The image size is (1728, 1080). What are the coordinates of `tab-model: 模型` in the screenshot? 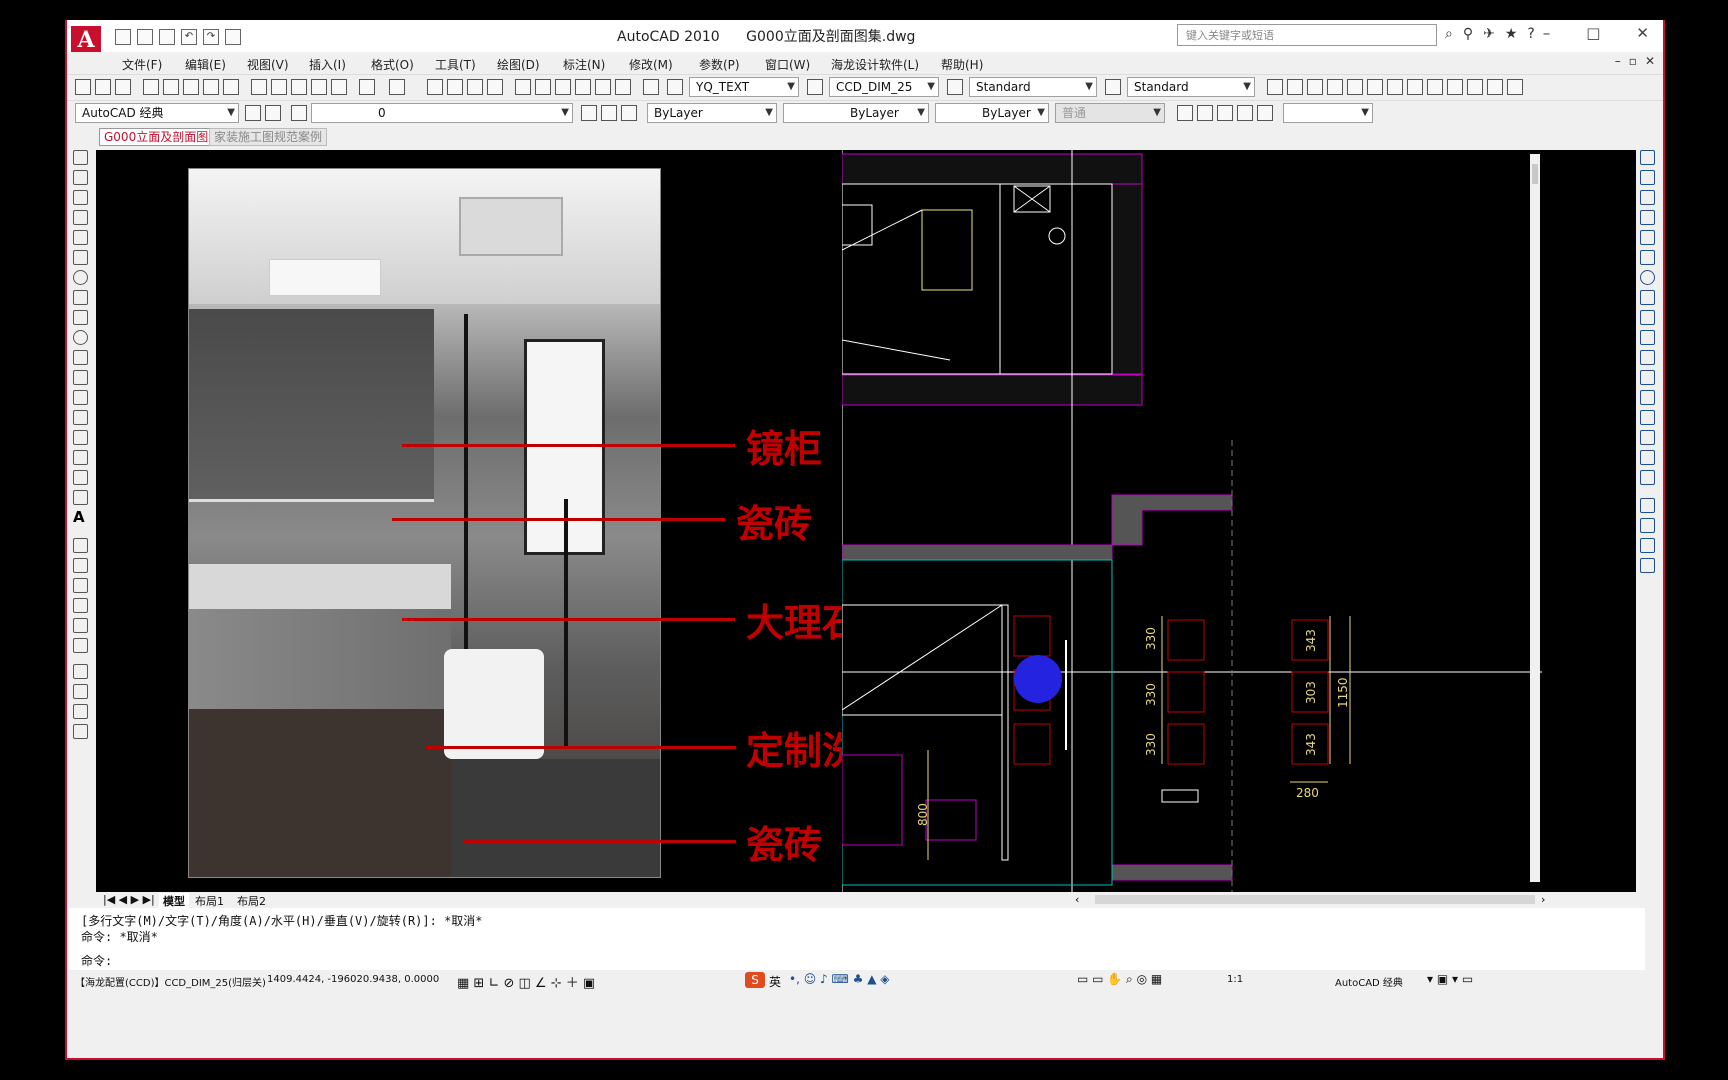 It's located at (174, 901).